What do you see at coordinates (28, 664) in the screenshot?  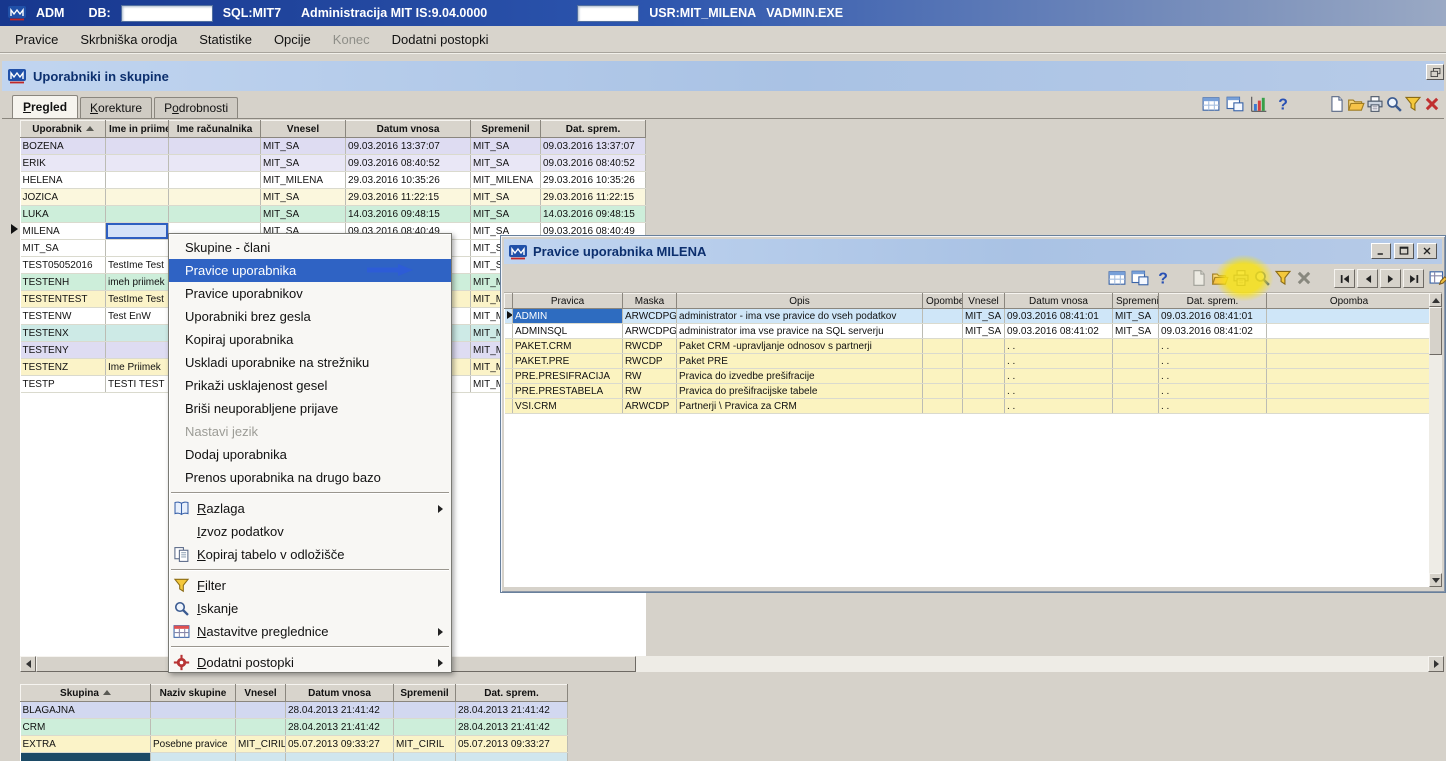 I see `scroll-left-button` at bounding box center [28, 664].